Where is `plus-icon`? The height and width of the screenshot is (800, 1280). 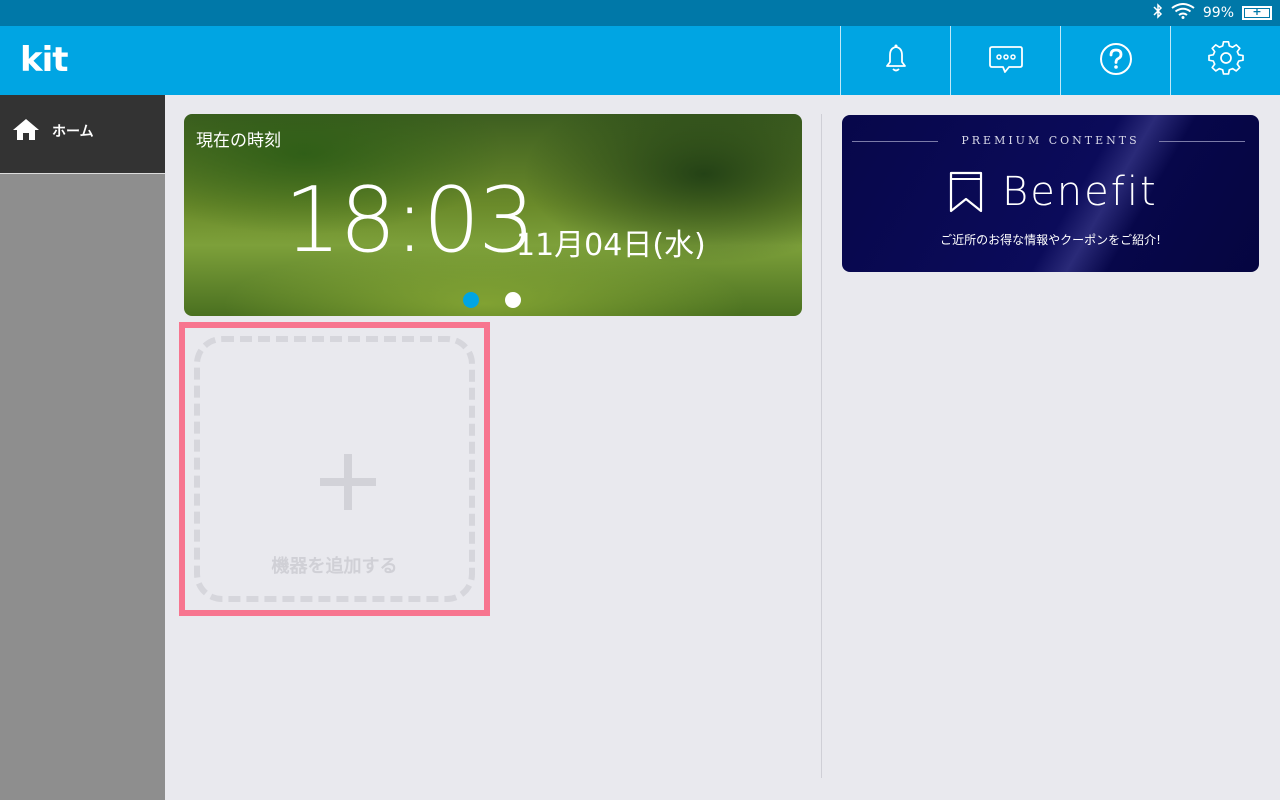 plus-icon is located at coordinates (348, 482).